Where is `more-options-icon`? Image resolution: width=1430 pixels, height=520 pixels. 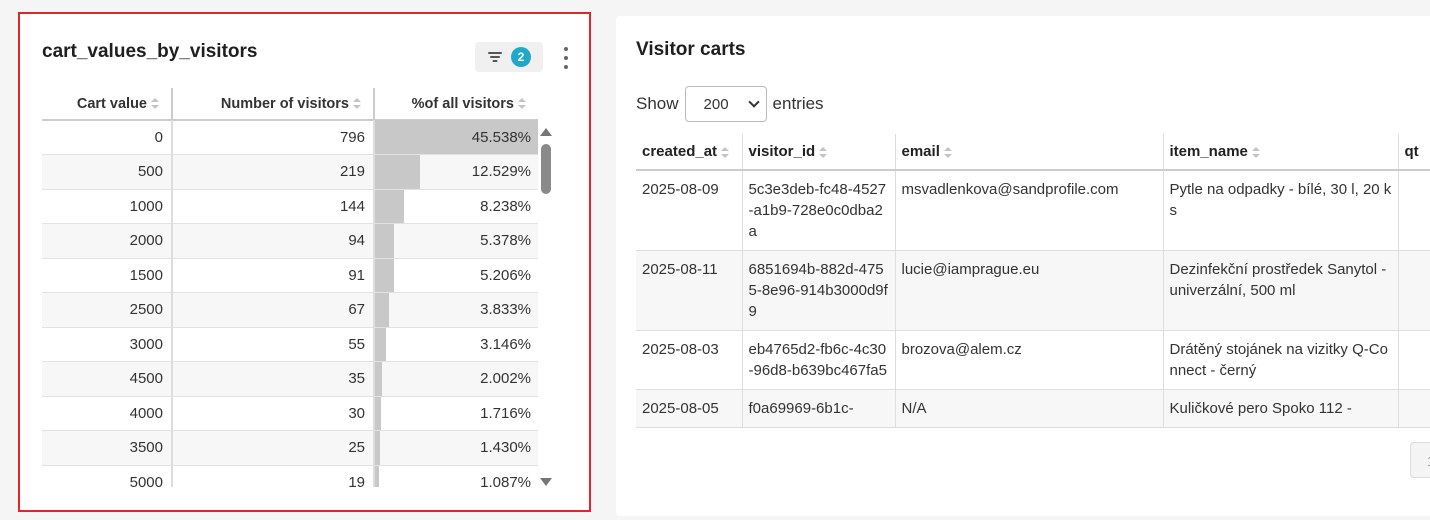 more-options-icon is located at coordinates (566, 58).